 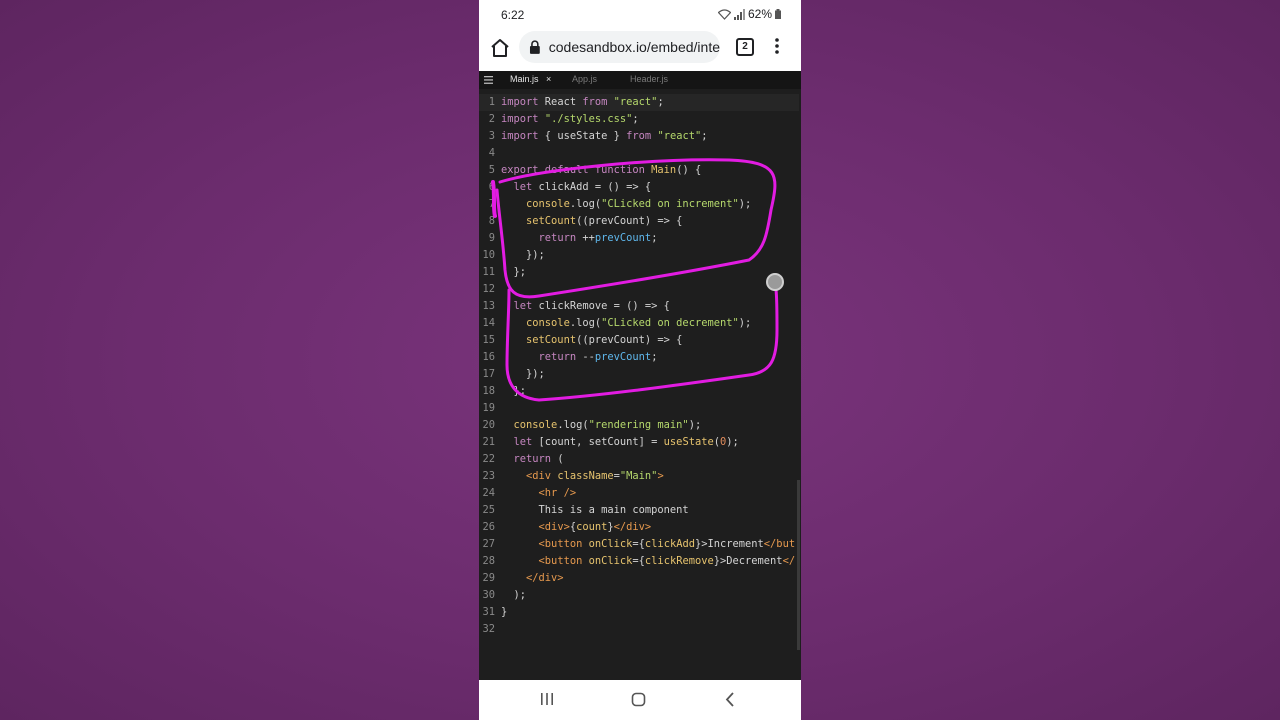 I want to click on tab-main-js: Main.js, so click(x=524, y=79).